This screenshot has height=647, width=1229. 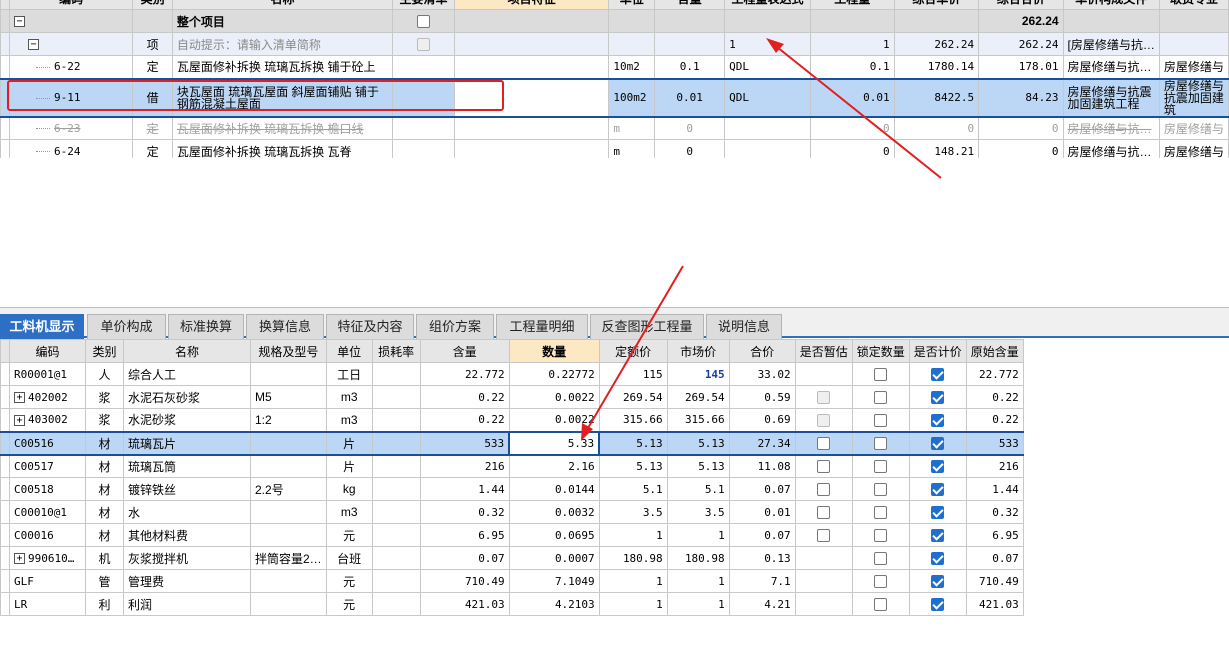 I want to click on resource-spec: 1:2, so click(x=288, y=420).